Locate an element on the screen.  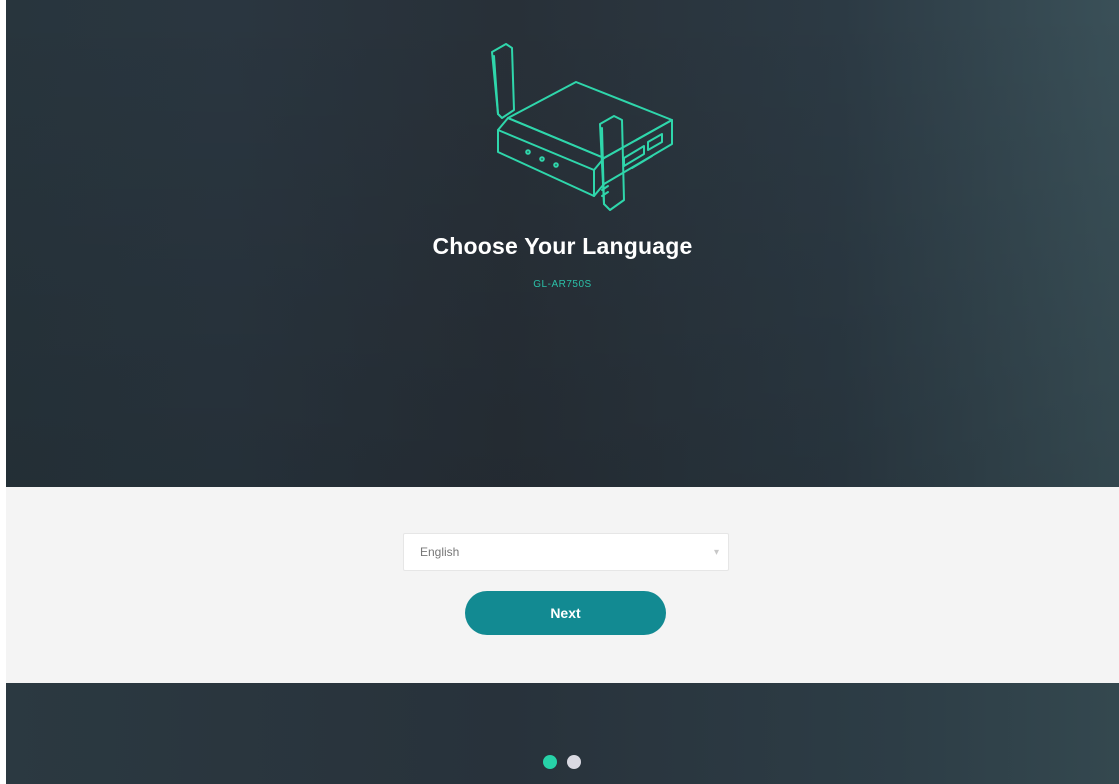
language-select: English ▾ is located at coordinates (566, 552).